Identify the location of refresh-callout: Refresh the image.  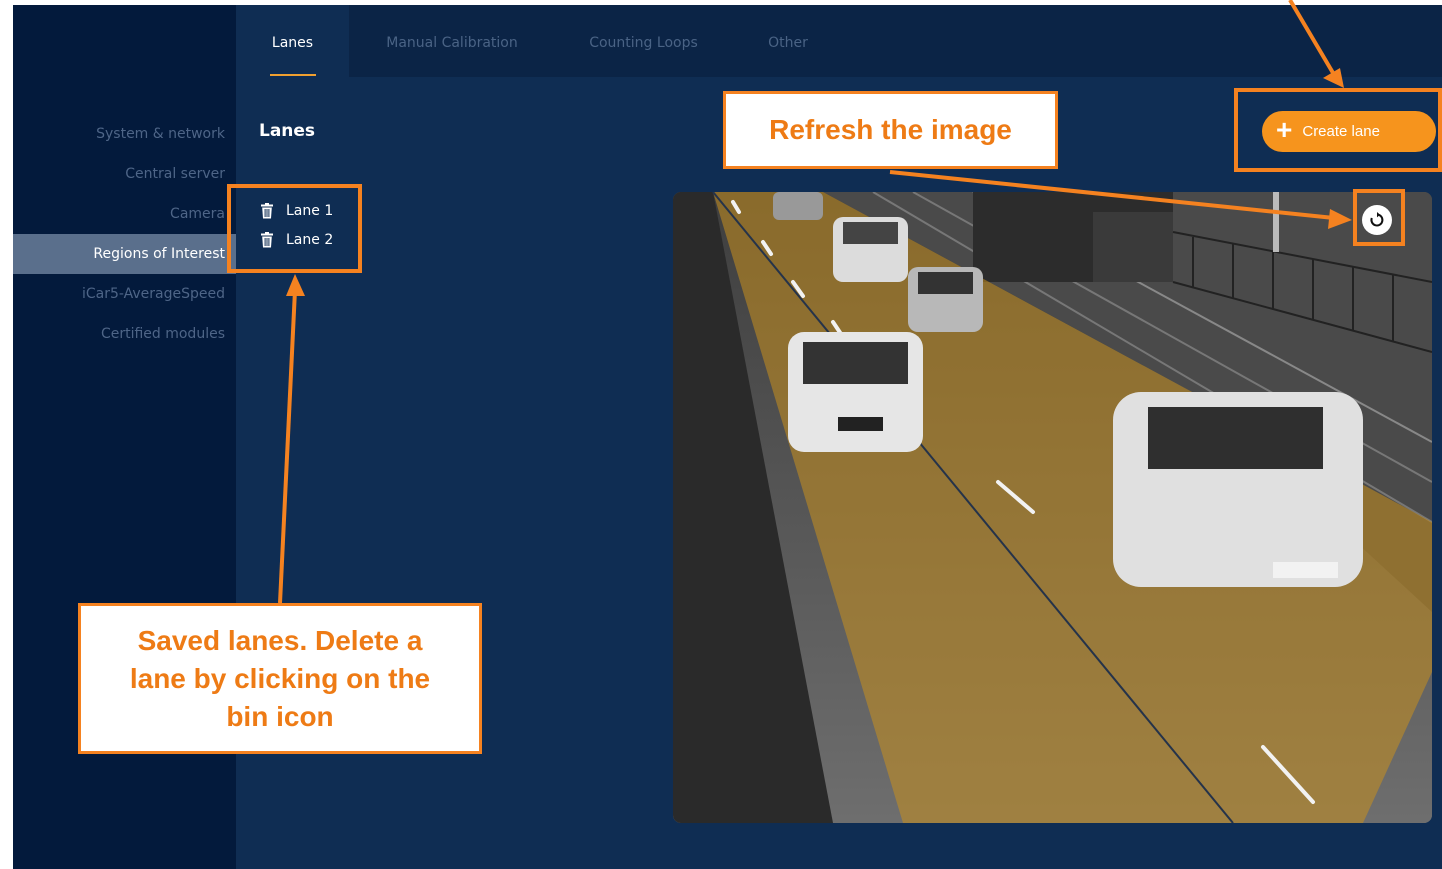
(890, 130).